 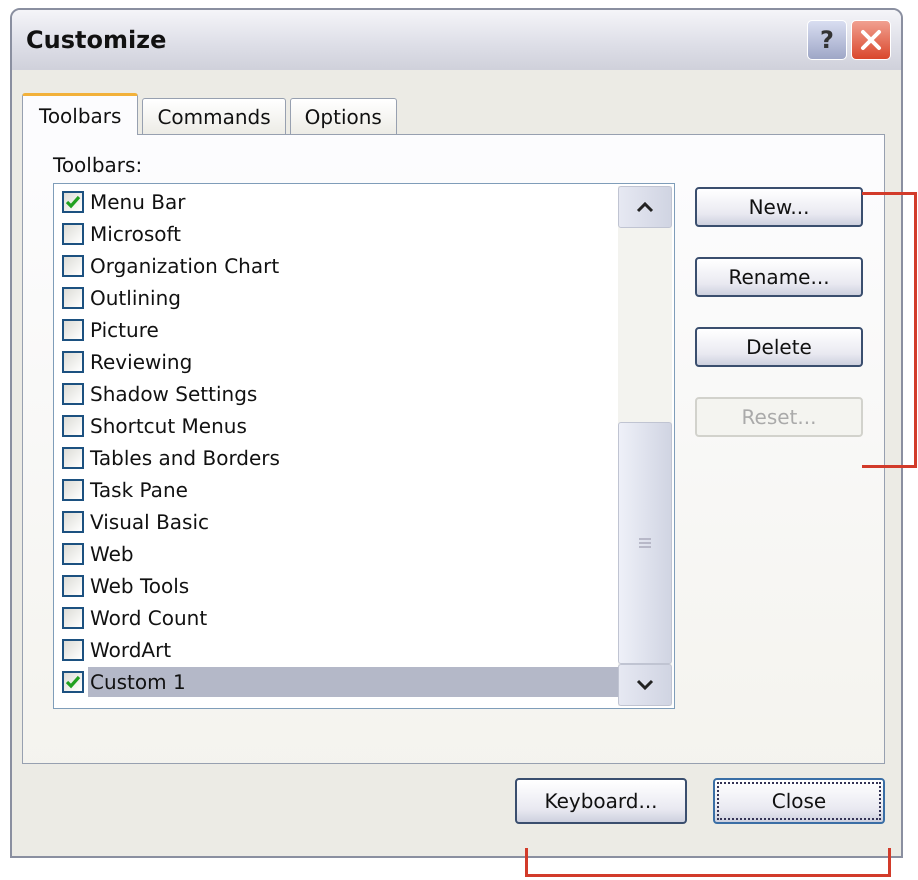 I want to click on list-item: Shortcut Menus, so click(x=168, y=426).